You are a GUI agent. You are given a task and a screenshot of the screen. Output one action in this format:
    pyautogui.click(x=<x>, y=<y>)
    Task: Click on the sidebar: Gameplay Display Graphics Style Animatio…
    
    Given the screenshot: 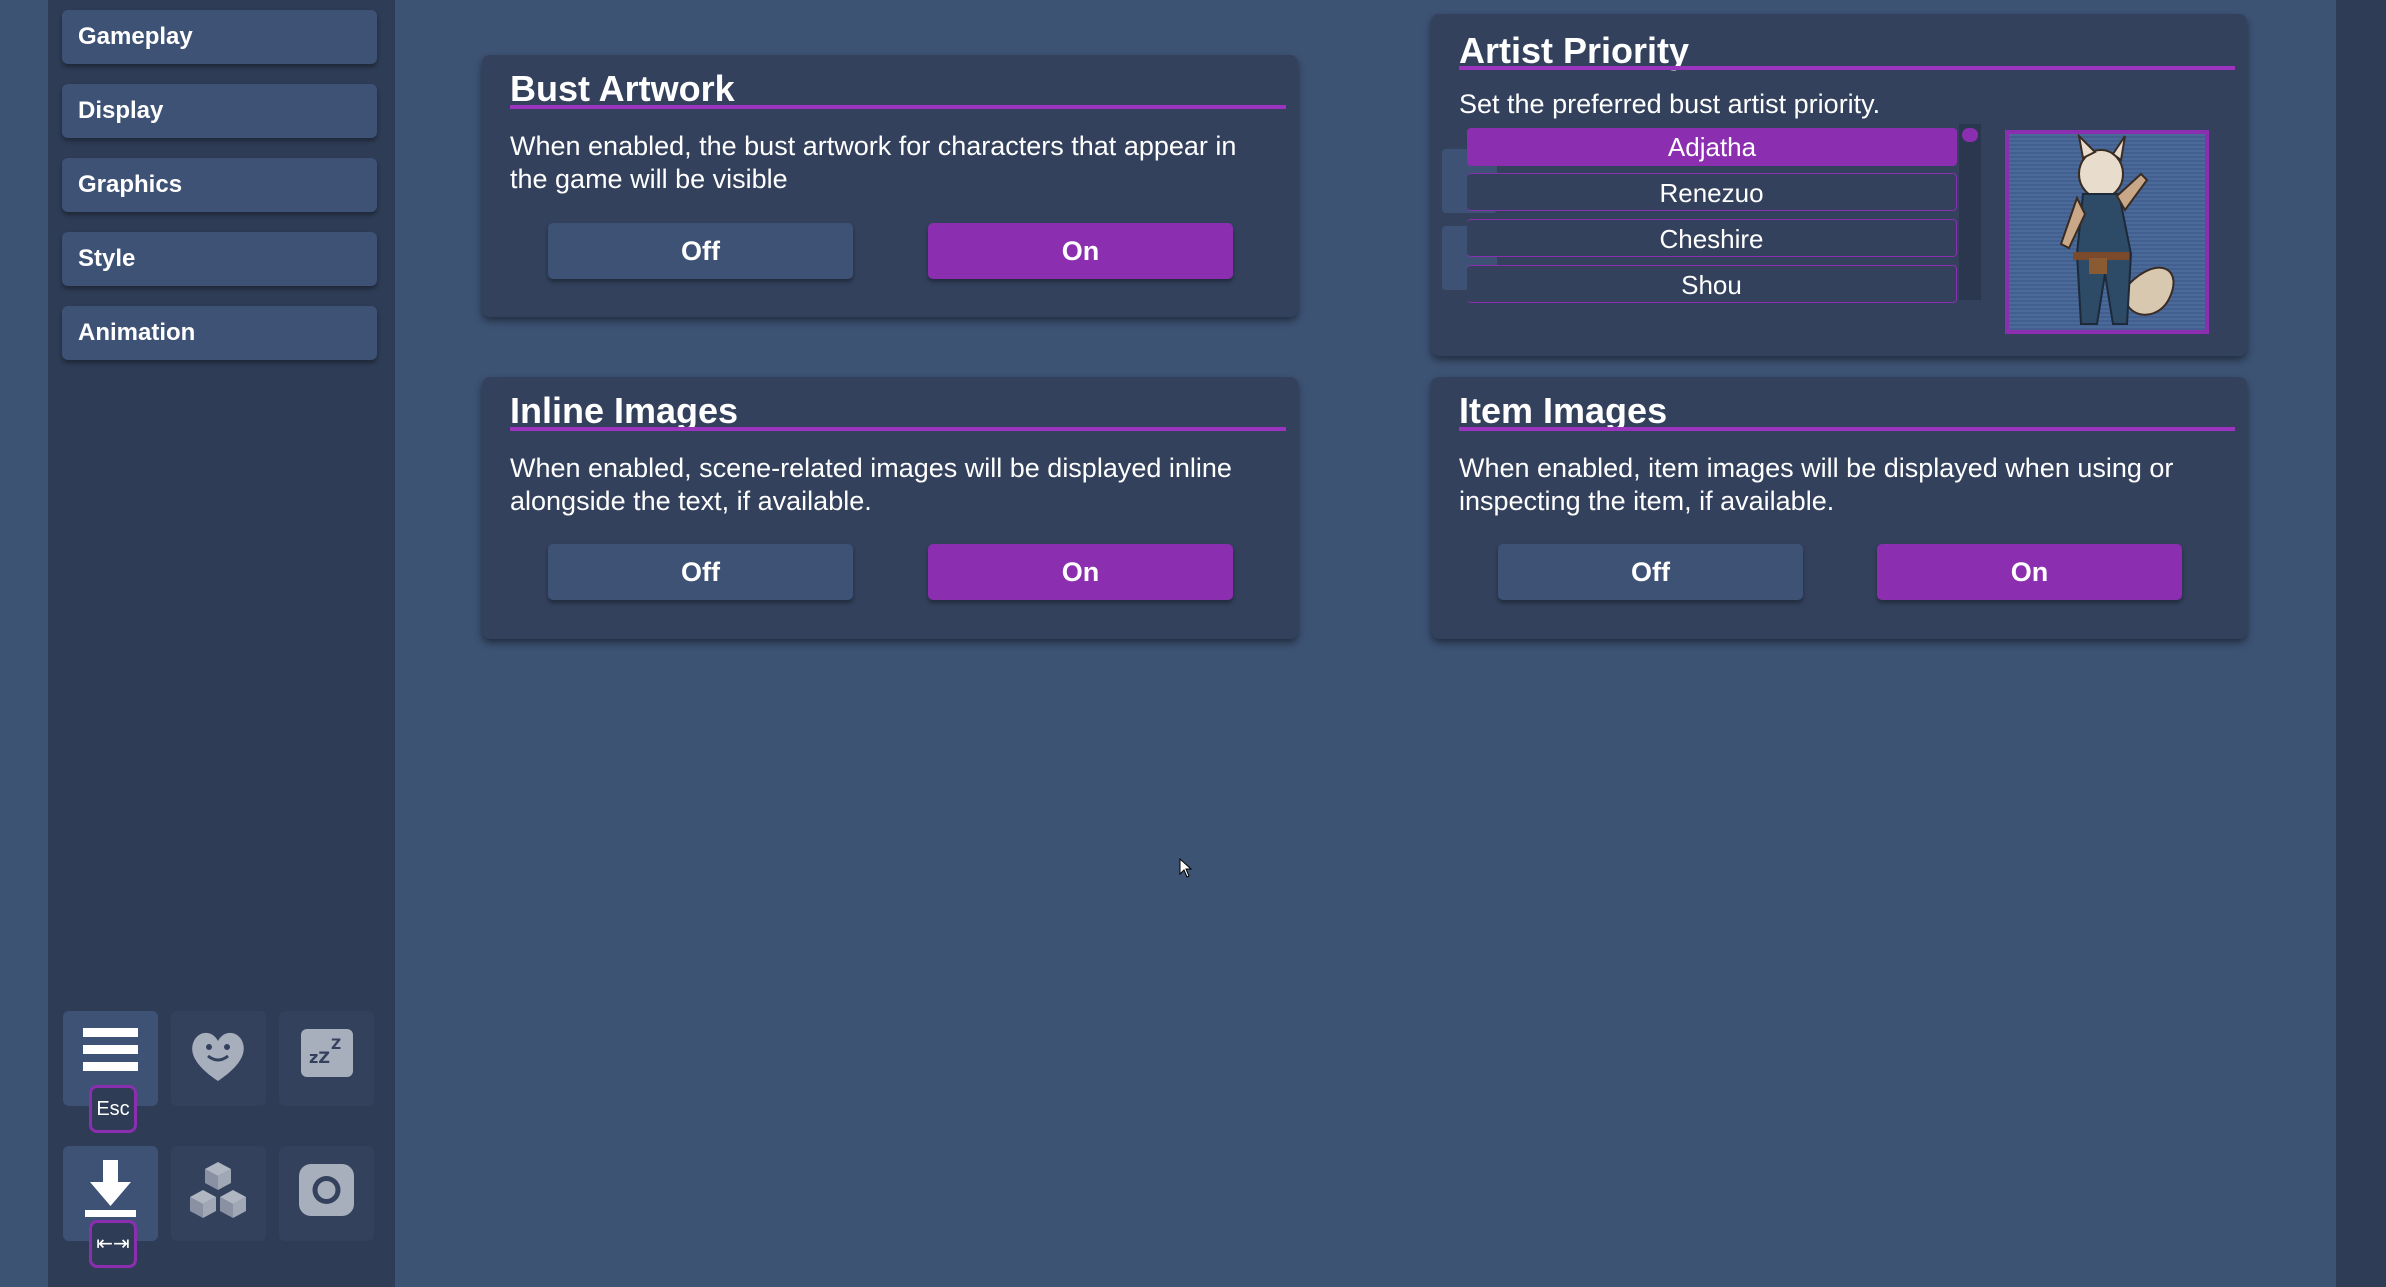 What is the action you would take?
    pyautogui.click(x=221, y=643)
    